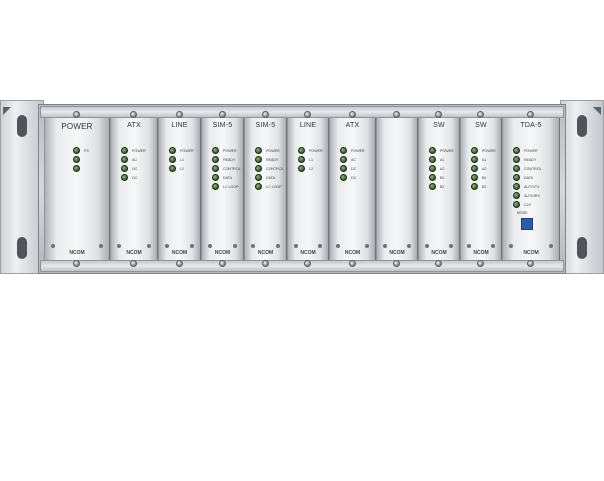  I want to click on led-group: POWER READY CONTROL DATA AUTO/TX AUTO/RX CLK, so click(527, 177).